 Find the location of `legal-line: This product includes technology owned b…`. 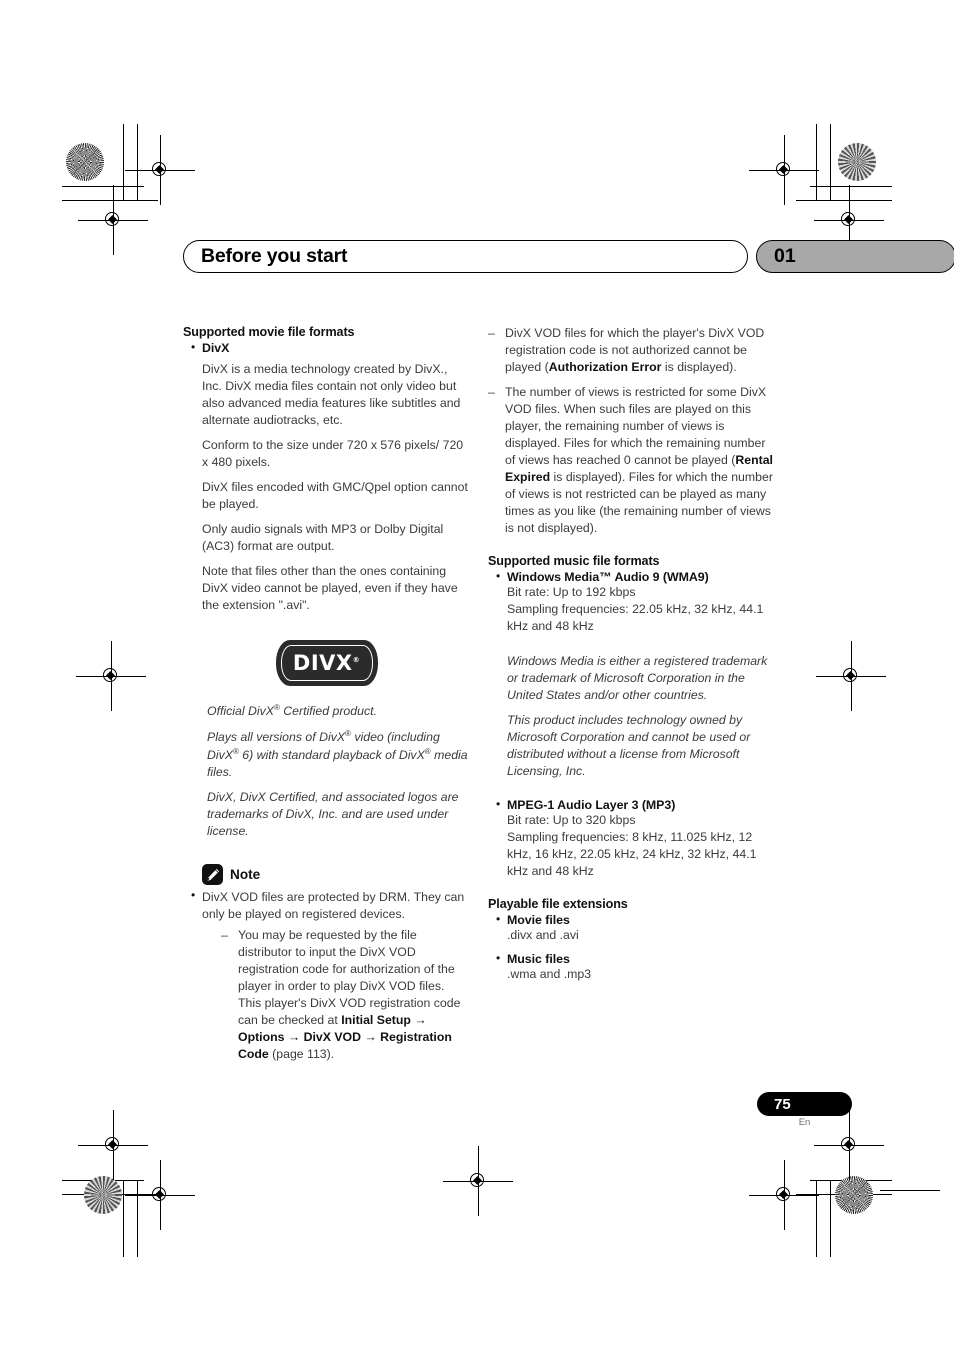

legal-line: This product includes technology owned b… is located at coordinates (629, 746).